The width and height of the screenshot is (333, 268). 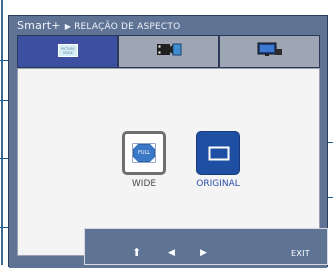 I want to click on original-label: ORIGINAL, so click(x=218, y=184).